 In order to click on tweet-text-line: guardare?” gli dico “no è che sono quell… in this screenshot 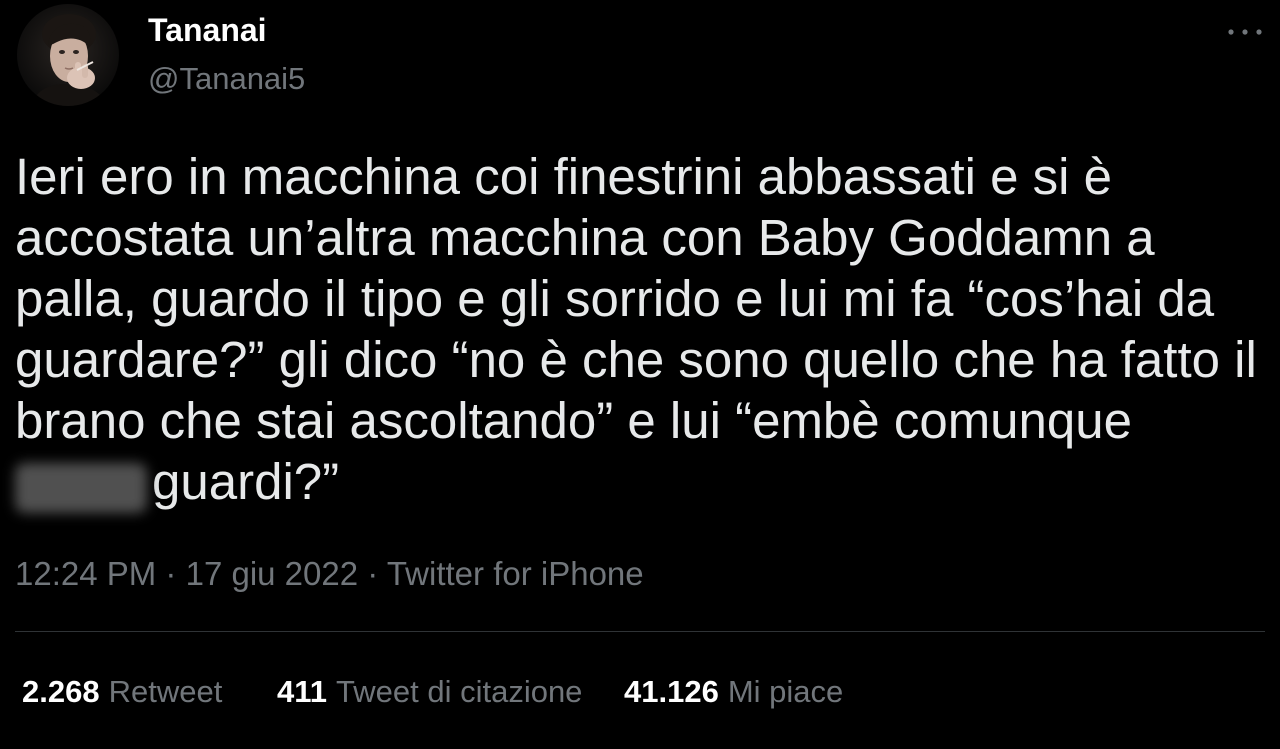, I will do `click(636, 359)`.